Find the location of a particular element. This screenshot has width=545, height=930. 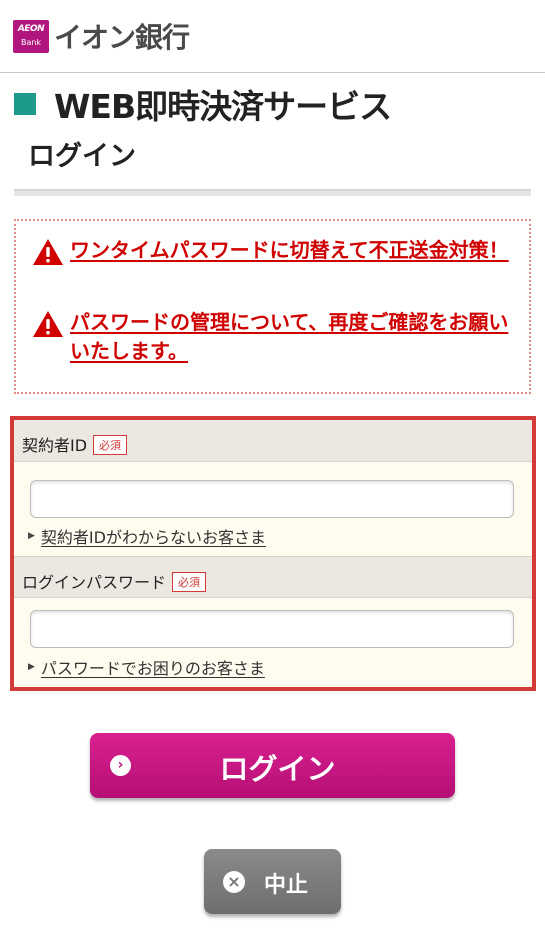

cancel-button: × 中止 is located at coordinates (272, 881).